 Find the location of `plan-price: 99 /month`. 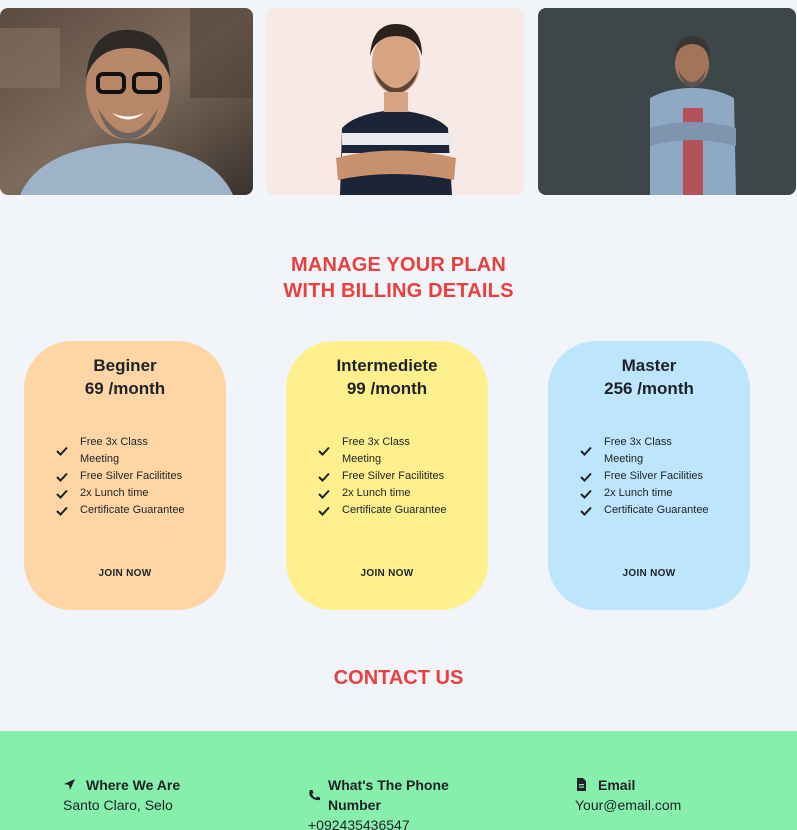

plan-price: 99 /month is located at coordinates (387, 388).